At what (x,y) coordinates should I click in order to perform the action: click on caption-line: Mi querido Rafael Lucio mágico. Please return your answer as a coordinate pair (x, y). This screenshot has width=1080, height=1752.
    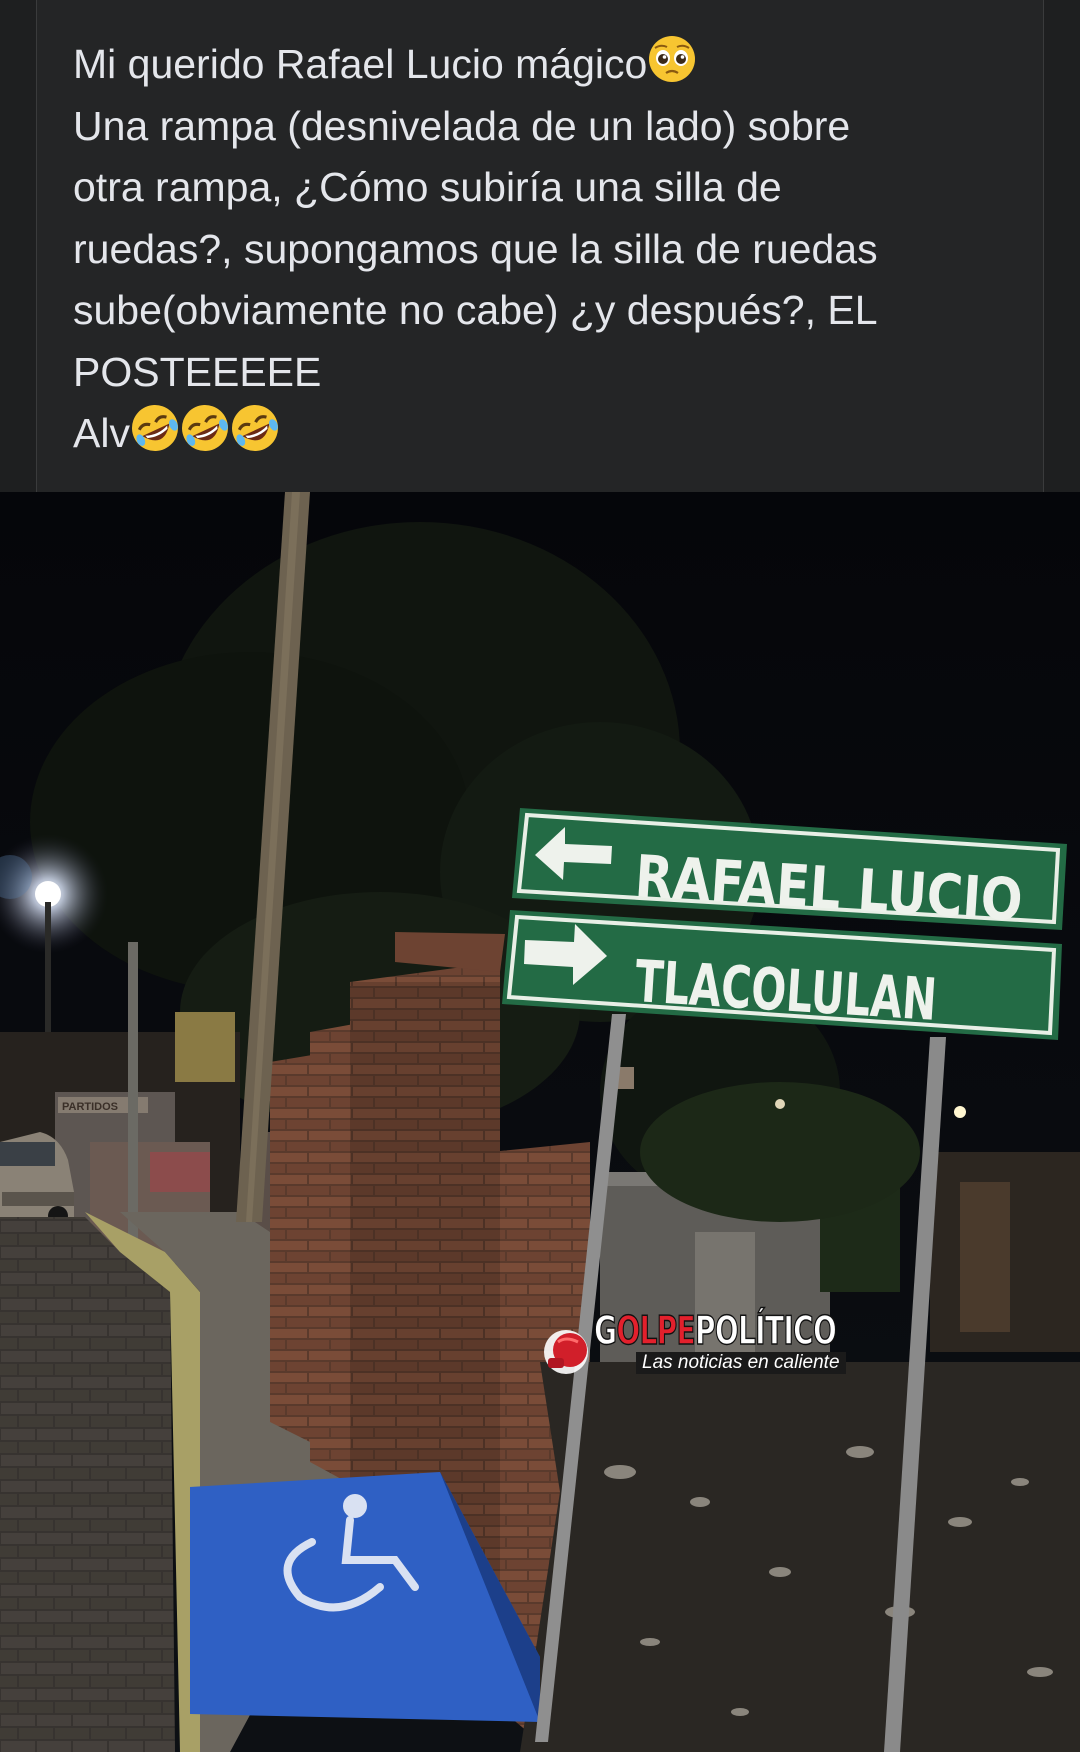
    Looking at the image, I should click on (553, 65).